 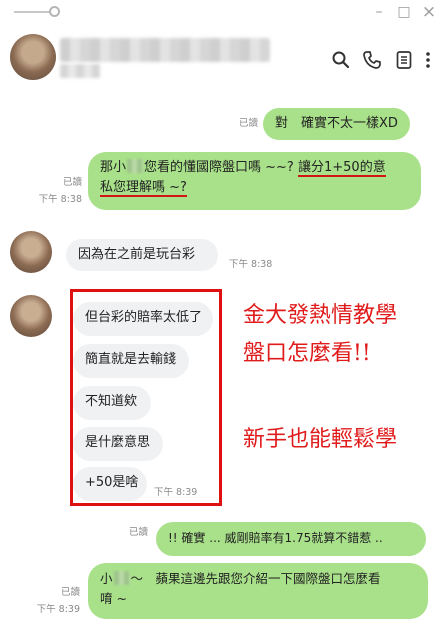 I want to click on opacity-slider-knob, so click(x=54, y=11).